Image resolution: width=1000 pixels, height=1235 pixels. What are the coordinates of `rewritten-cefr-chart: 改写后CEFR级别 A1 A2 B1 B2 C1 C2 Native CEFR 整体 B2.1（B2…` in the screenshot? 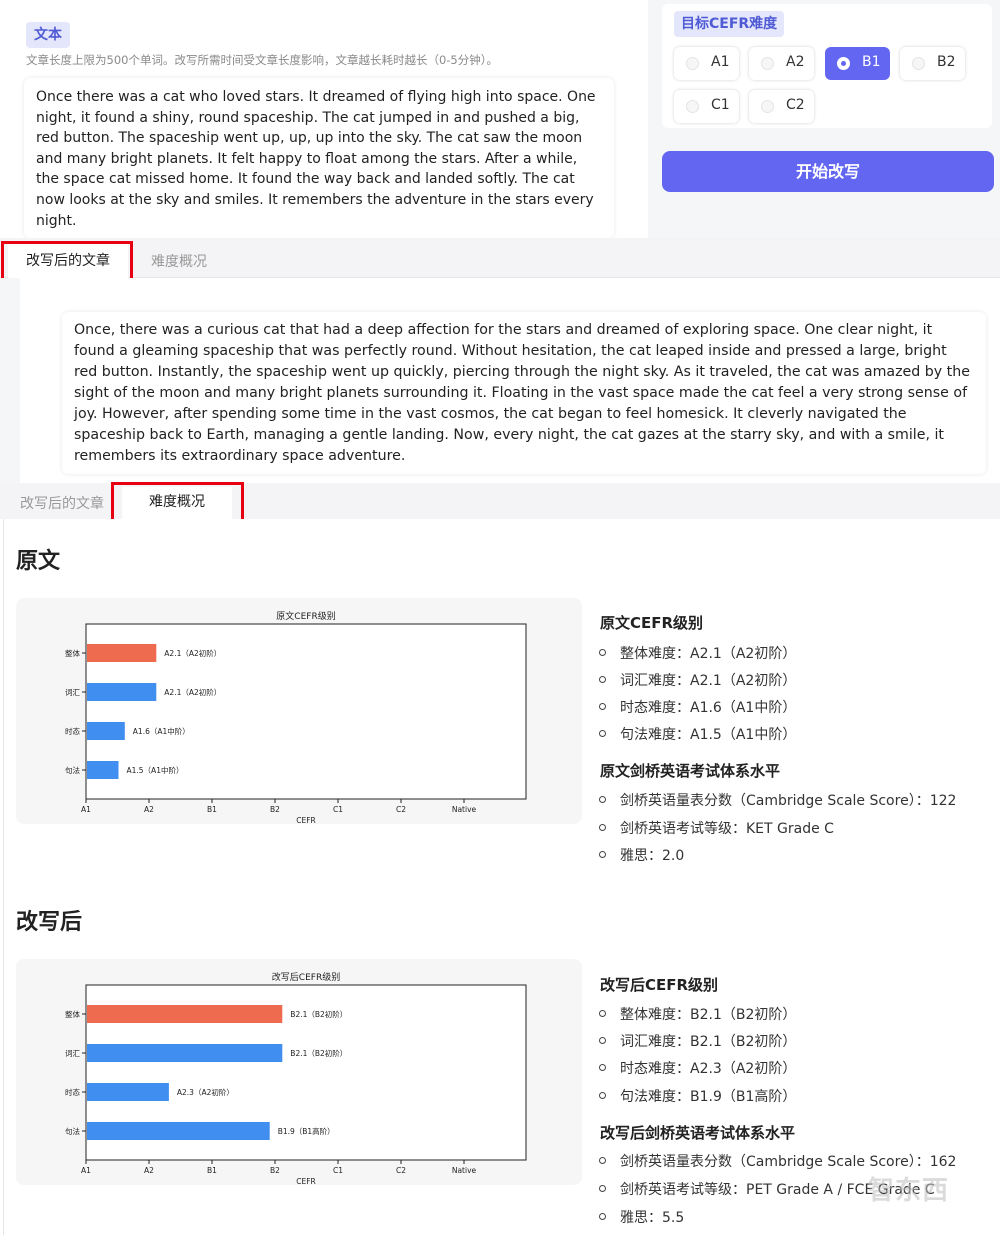 It's located at (299, 1072).